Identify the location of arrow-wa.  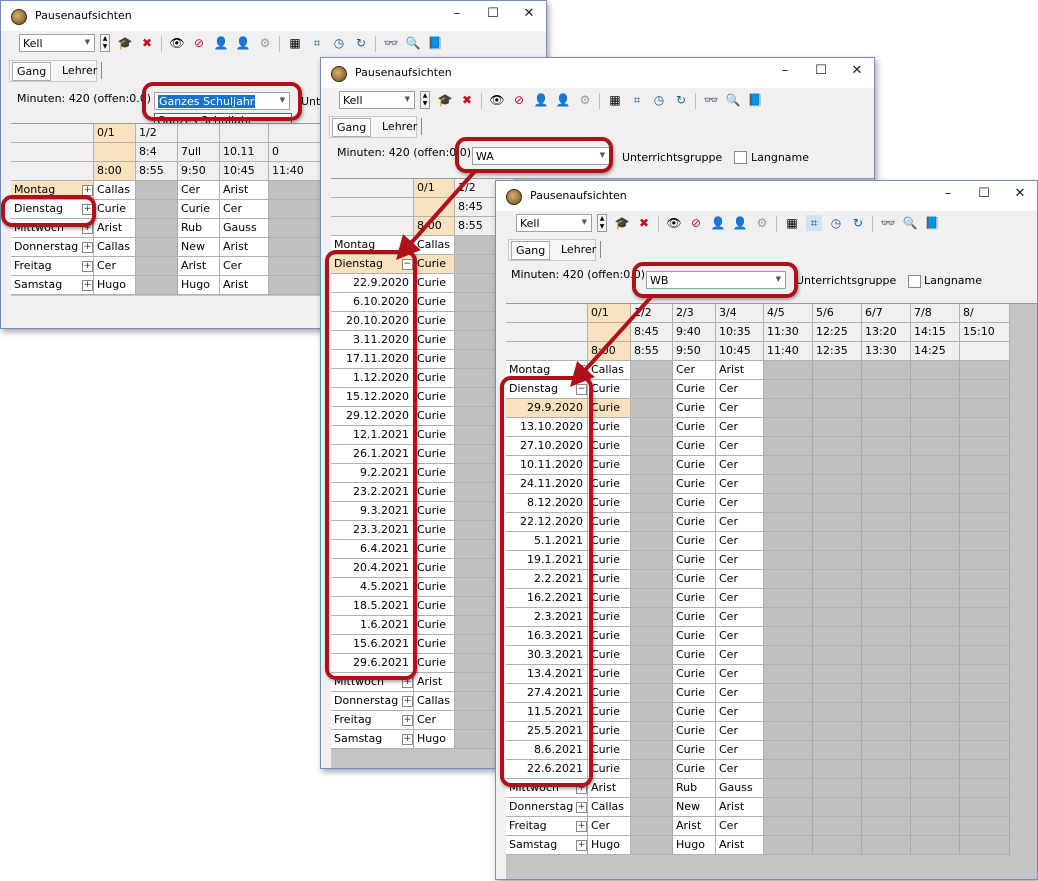
(437, 214).